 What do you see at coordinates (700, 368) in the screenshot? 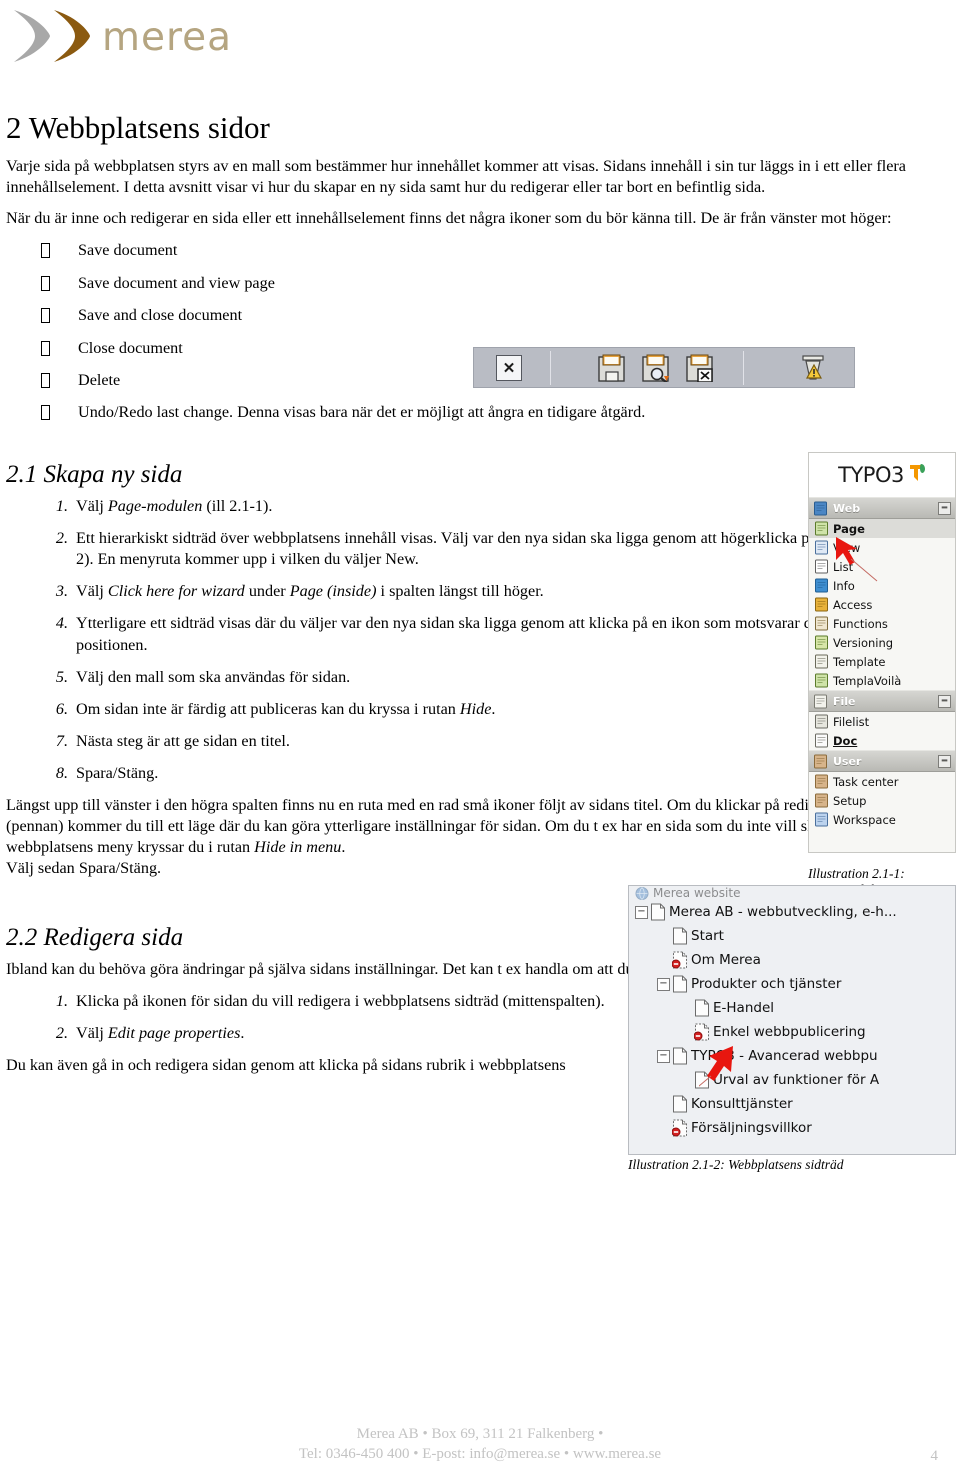
I see `save-and-close-icon` at bounding box center [700, 368].